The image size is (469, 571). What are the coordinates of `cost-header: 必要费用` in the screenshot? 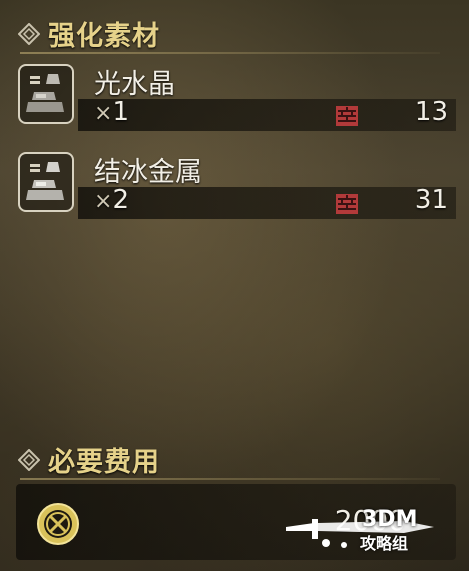 It's located at (89, 459).